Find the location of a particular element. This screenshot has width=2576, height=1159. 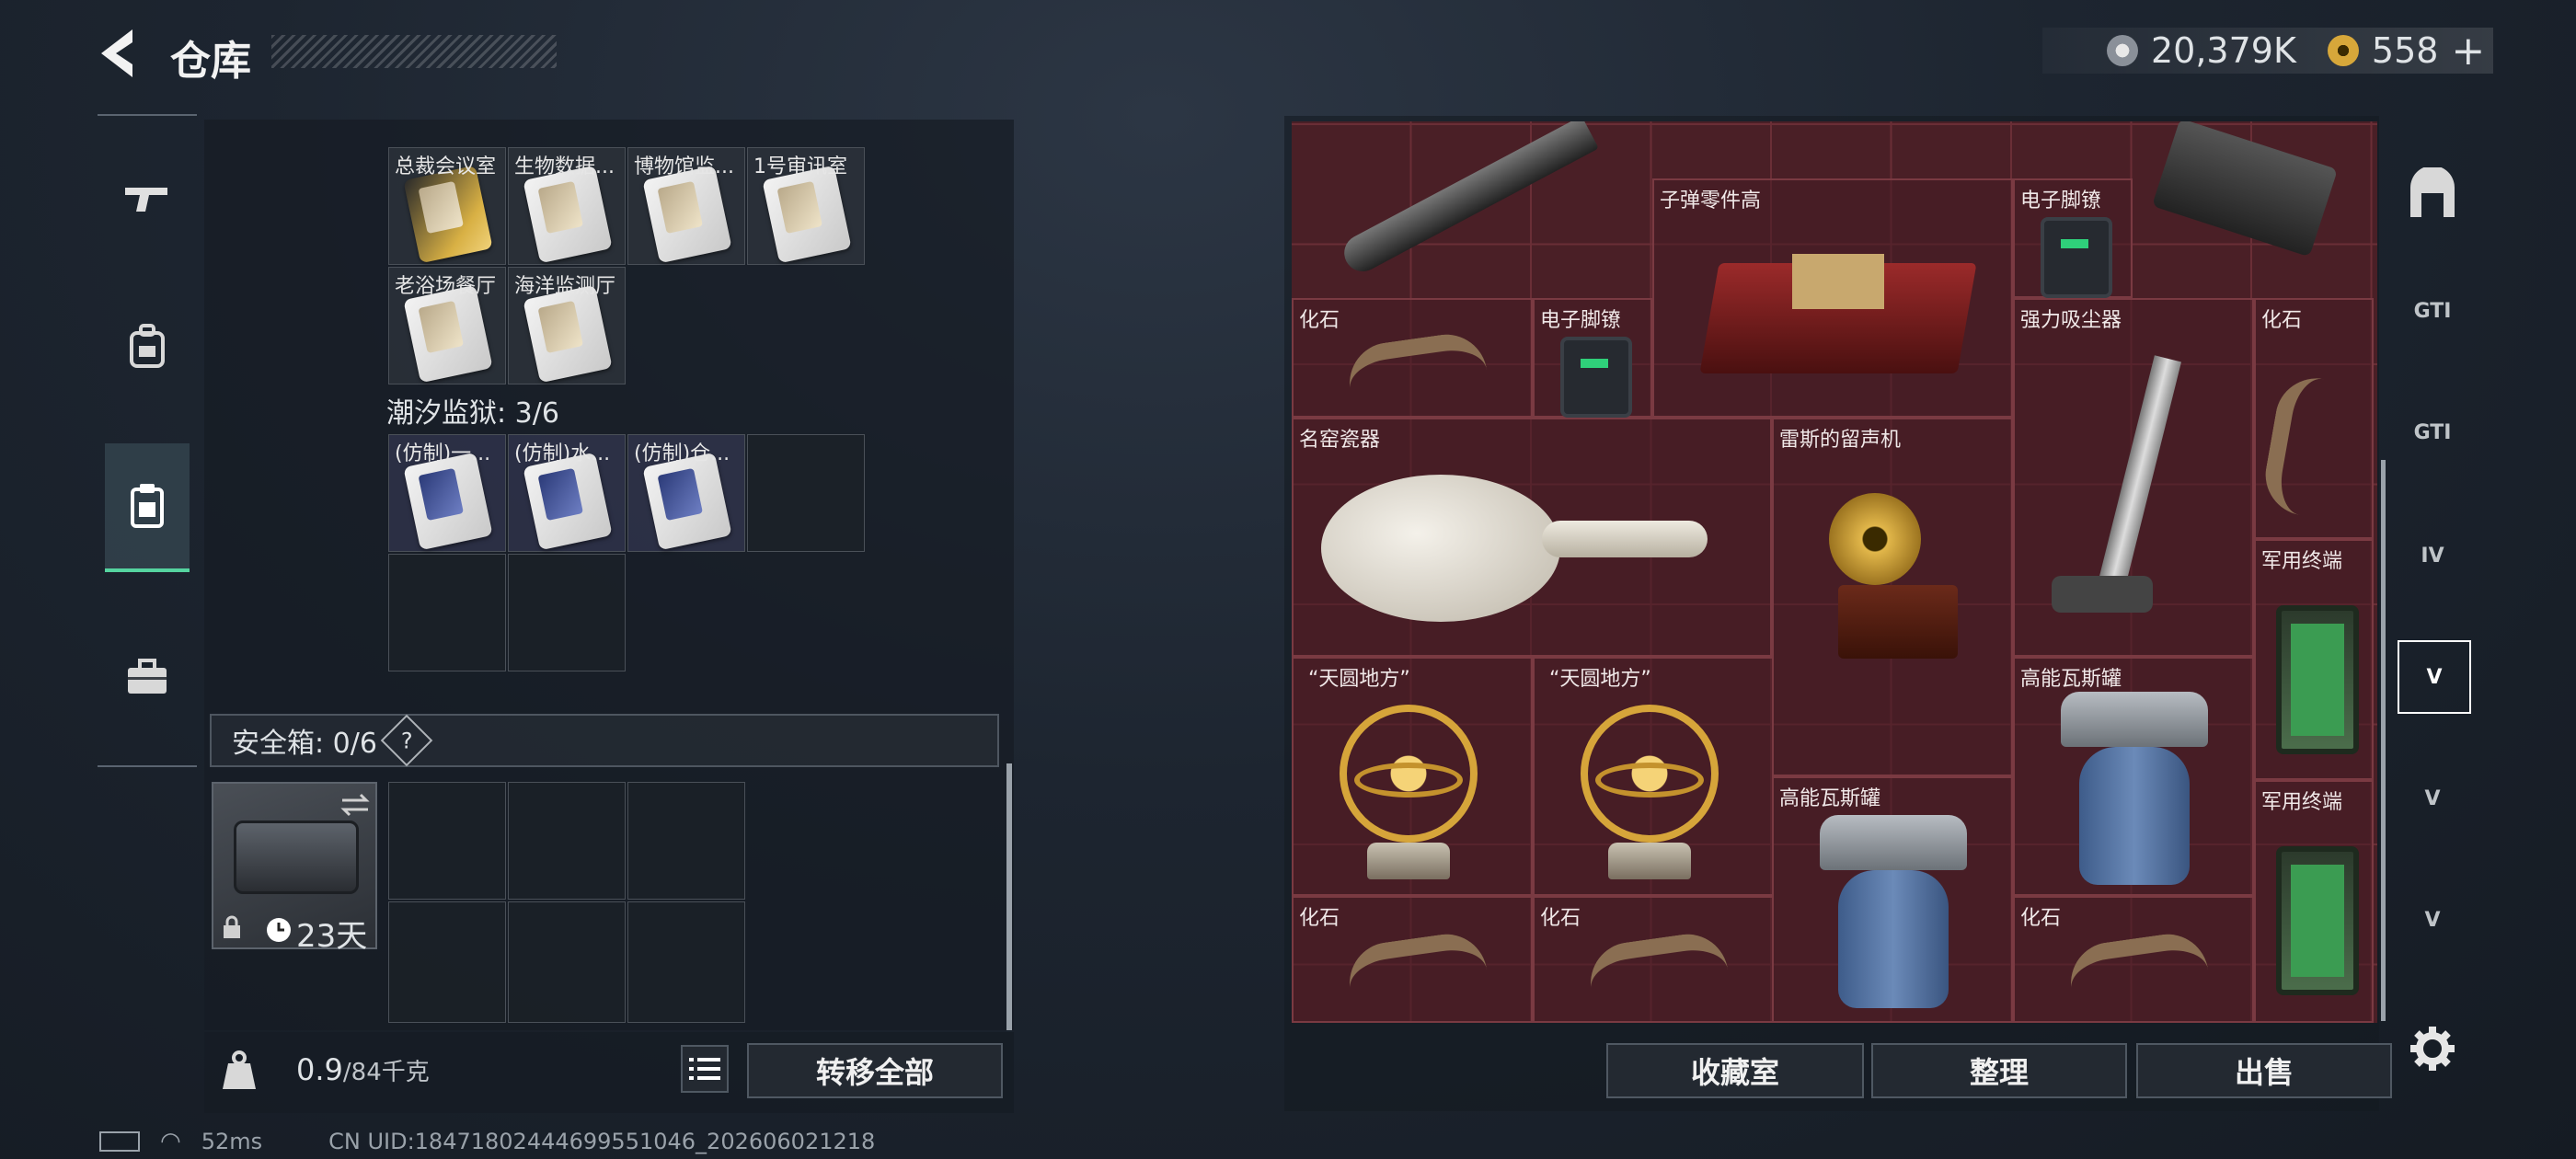

safe-box-header: 安全箱: 0/6 ? is located at coordinates (604, 740).